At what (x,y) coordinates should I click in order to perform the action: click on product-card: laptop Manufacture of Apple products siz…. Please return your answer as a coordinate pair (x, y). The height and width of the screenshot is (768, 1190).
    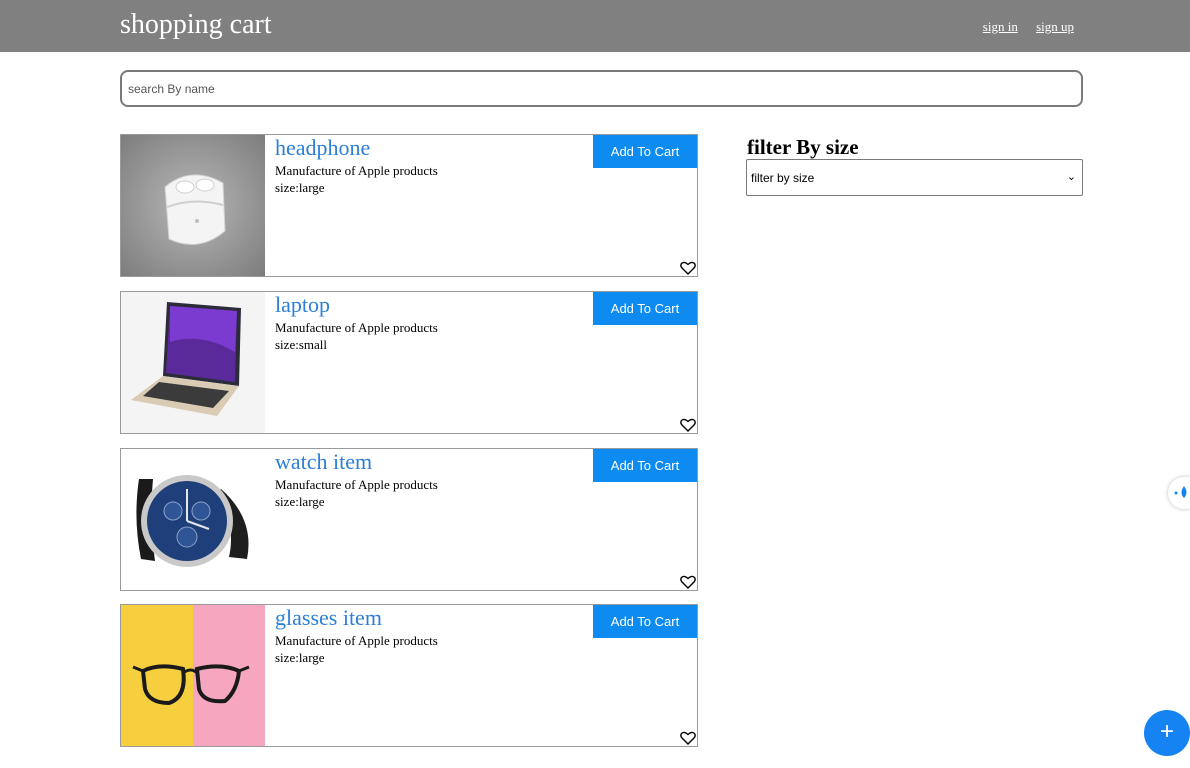
    Looking at the image, I should click on (409, 362).